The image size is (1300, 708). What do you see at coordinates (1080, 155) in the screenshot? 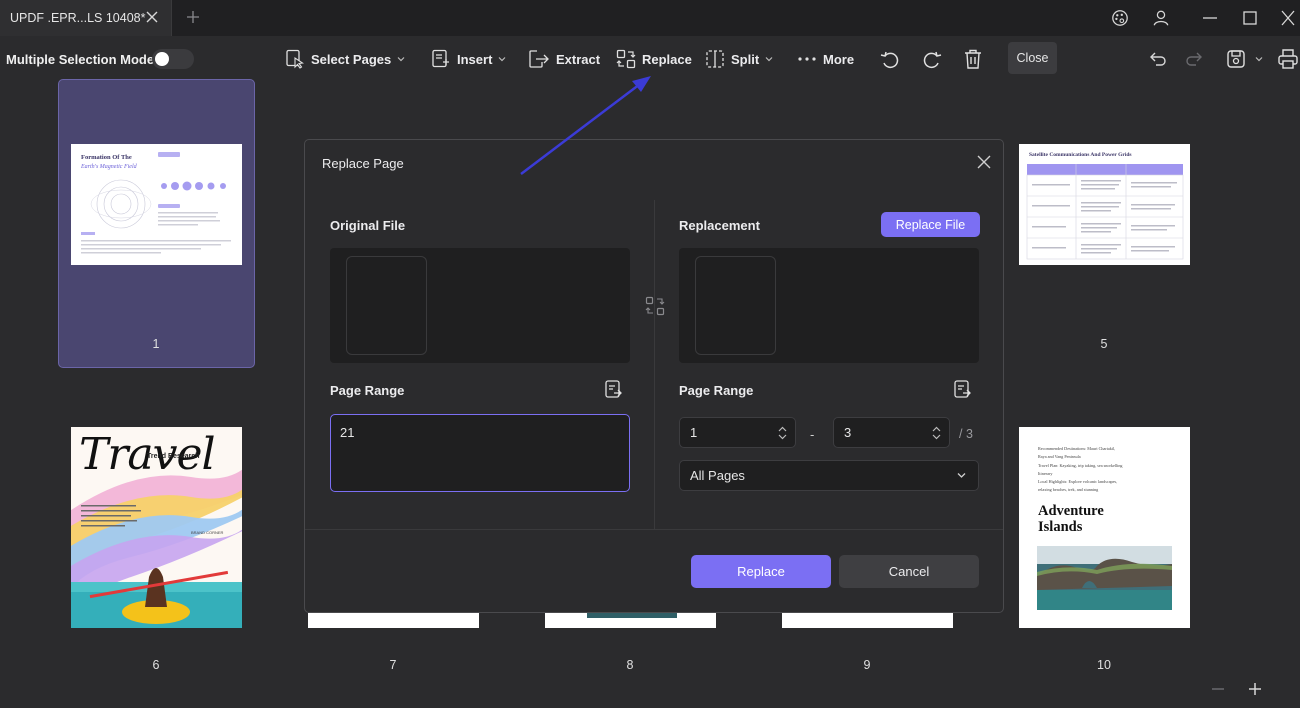
I see `page-5-title: Satellite Communications And Power Grids` at bounding box center [1080, 155].